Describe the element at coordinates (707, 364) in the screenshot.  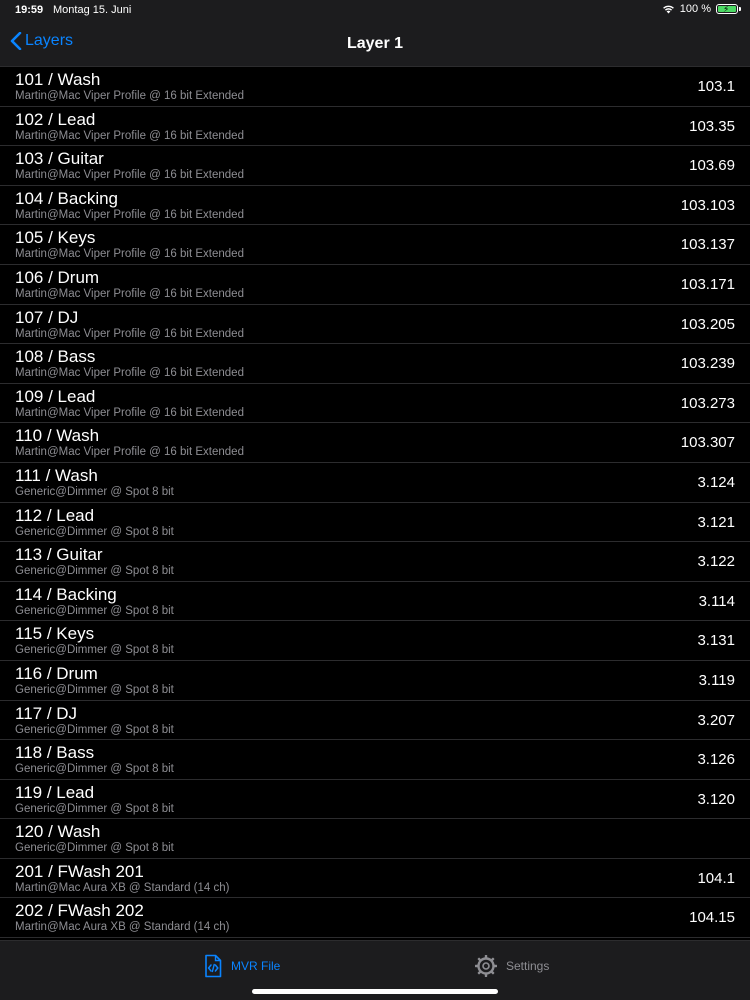
I see `fixture-address: 103.239` at that location.